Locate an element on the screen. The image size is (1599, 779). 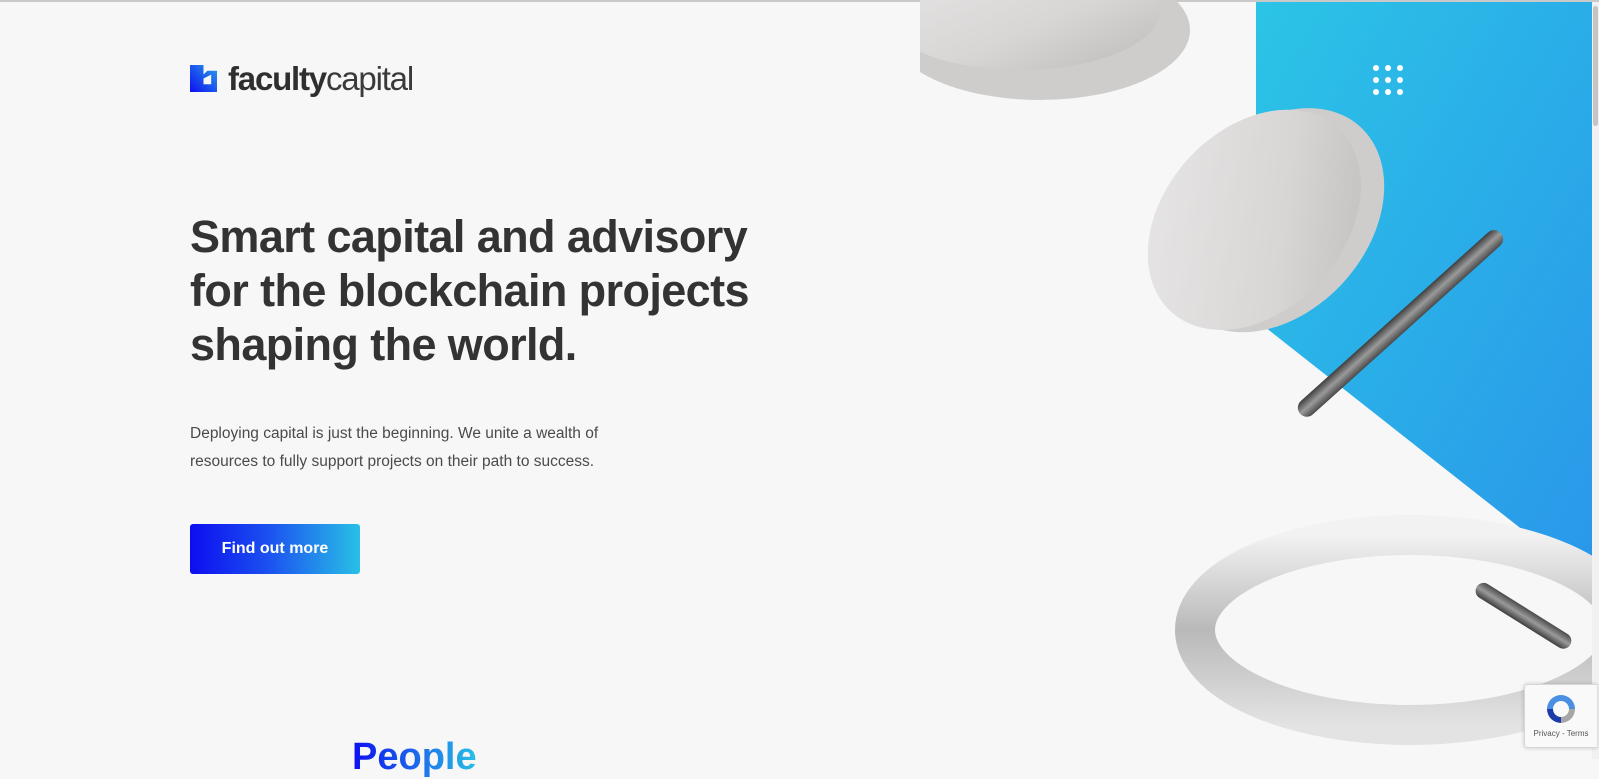
grid-menu-icon is located at coordinates (1395, 87).